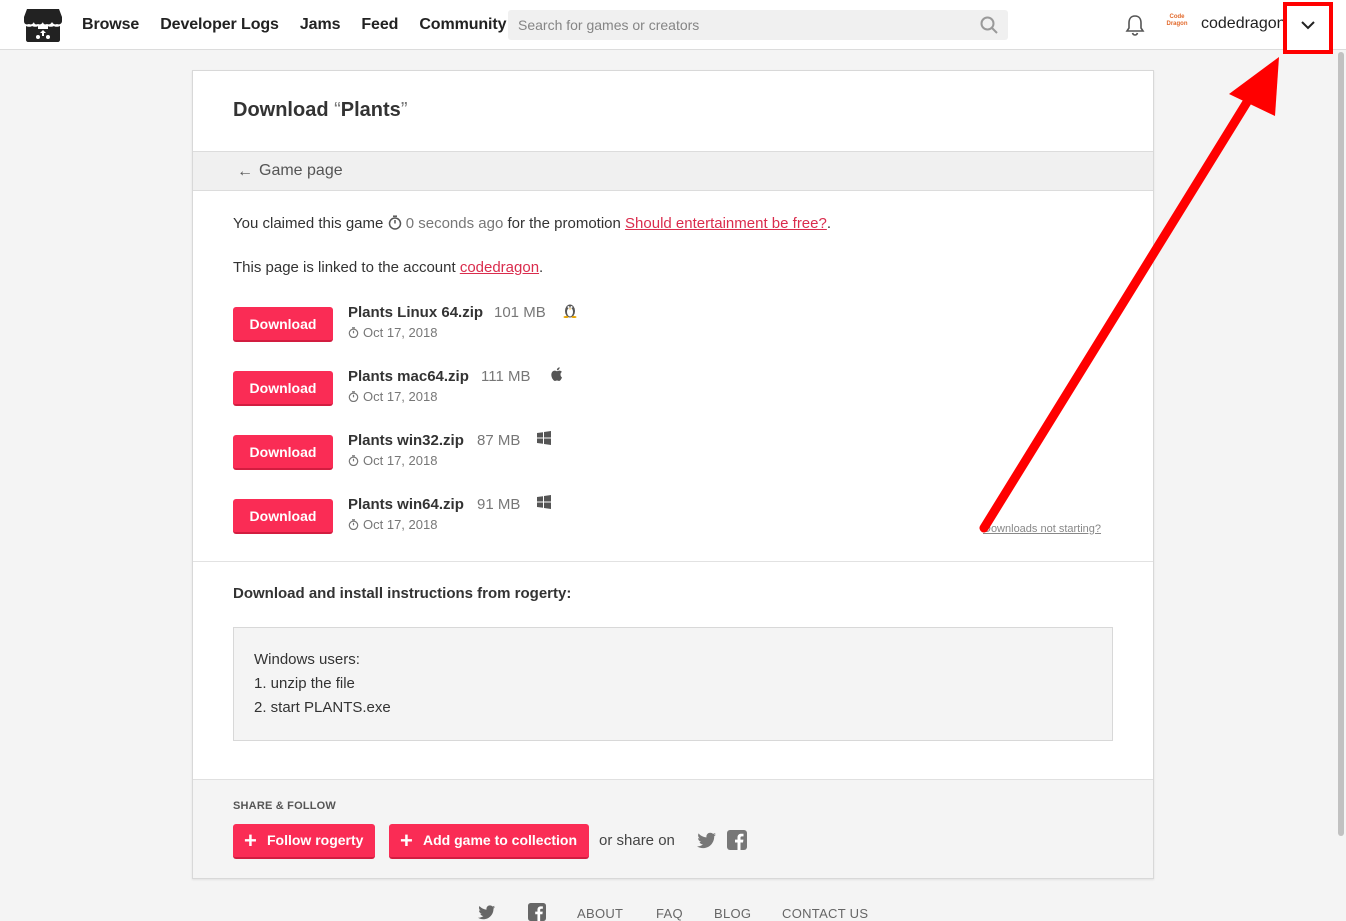 This screenshot has width=1346, height=921. I want to click on linux-icon, so click(570, 311).